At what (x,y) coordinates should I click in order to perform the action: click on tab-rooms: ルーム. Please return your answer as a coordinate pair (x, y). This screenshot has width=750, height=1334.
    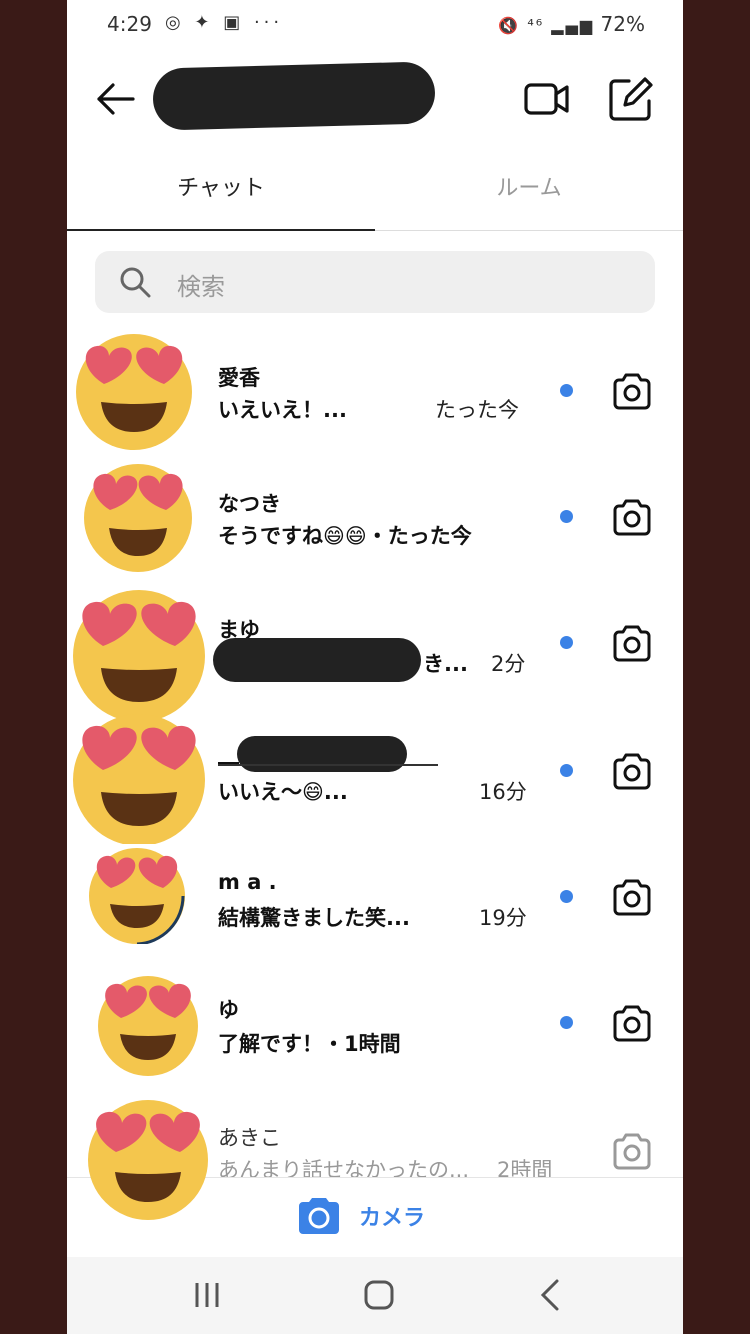
    Looking at the image, I should click on (529, 186).